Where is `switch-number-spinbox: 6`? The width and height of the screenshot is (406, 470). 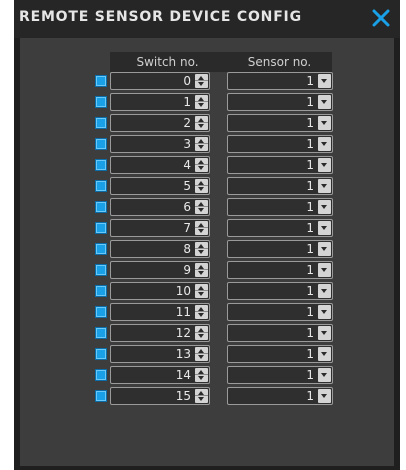
switch-number-spinbox: 6 is located at coordinates (160, 207).